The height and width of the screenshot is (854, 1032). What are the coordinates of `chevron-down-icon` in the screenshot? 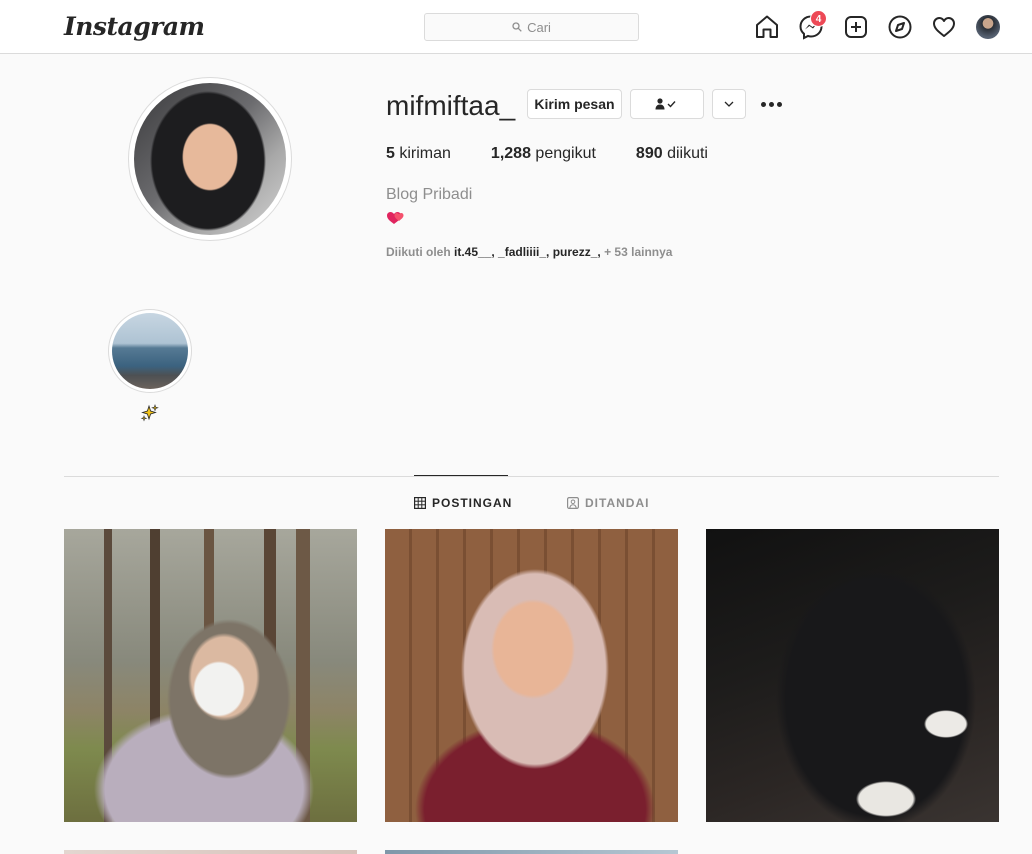 It's located at (729, 104).